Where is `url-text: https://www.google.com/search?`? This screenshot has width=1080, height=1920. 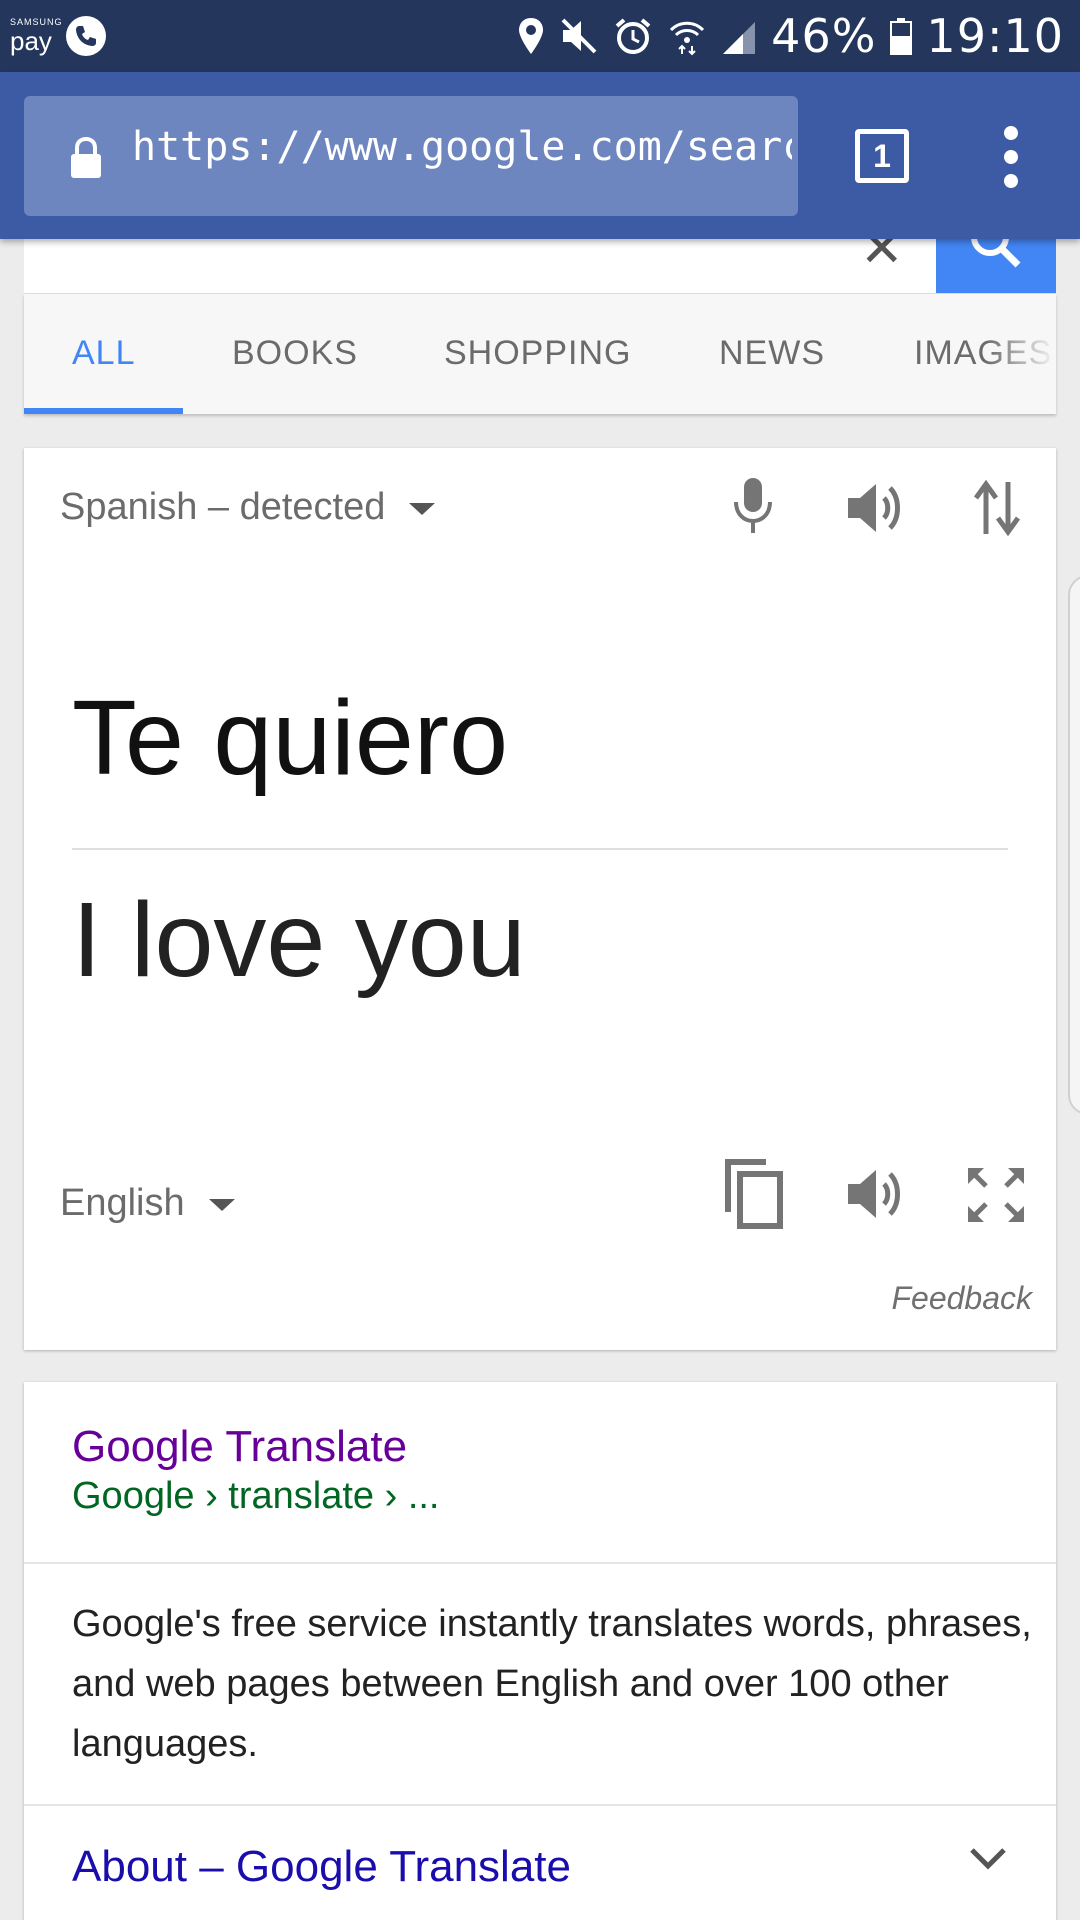 url-text: https://www.google.com/search? is located at coordinates (462, 147).